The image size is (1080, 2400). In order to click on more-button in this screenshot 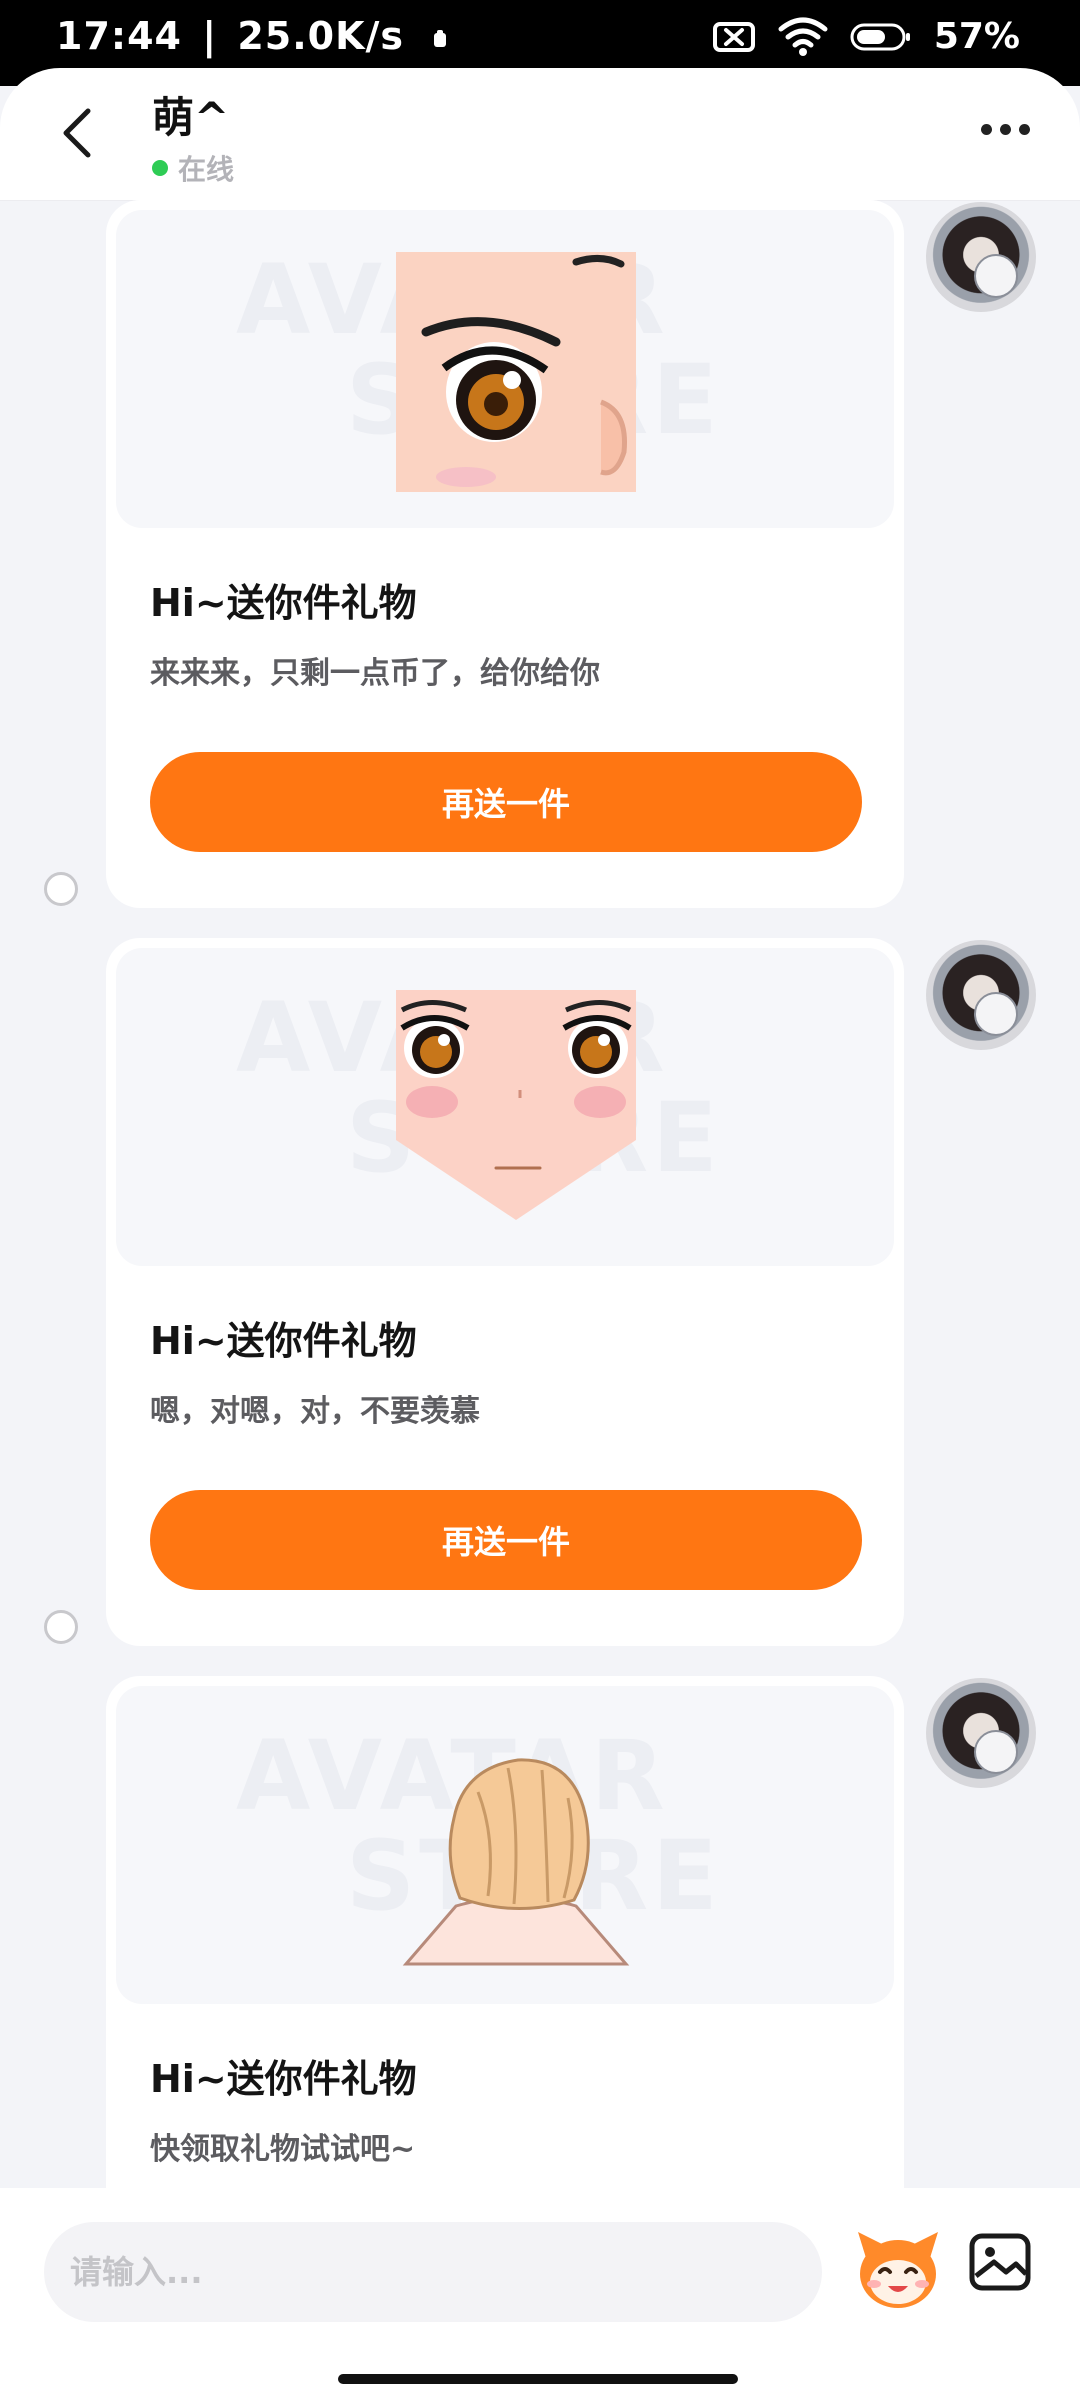, I will do `click(1005, 129)`.